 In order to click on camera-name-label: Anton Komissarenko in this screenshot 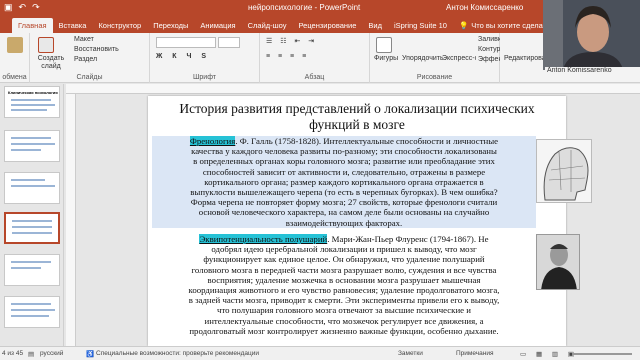, I will do `click(592, 73)`.